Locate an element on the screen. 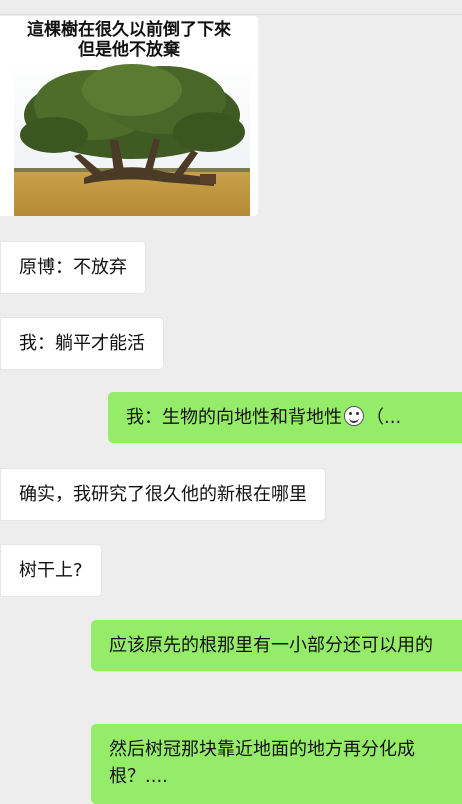 The width and height of the screenshot is (462, 804). fallen-tree-photo is located at coordinates (132, 138).